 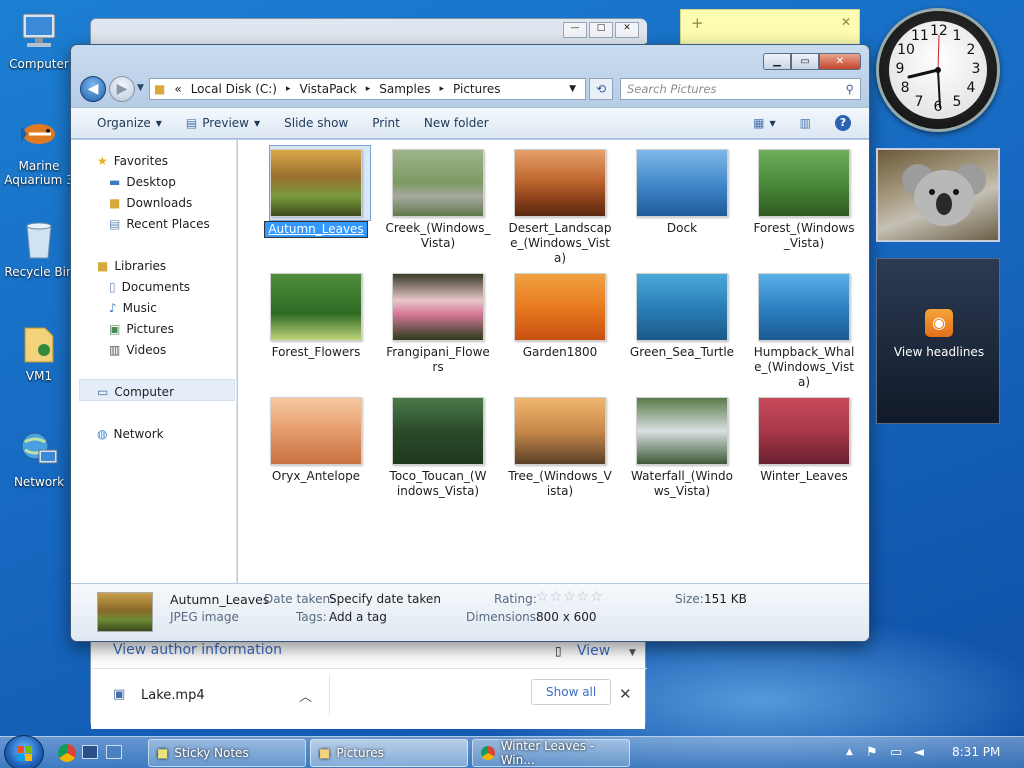 I want to click on start-button, so click(x=24, y=751).